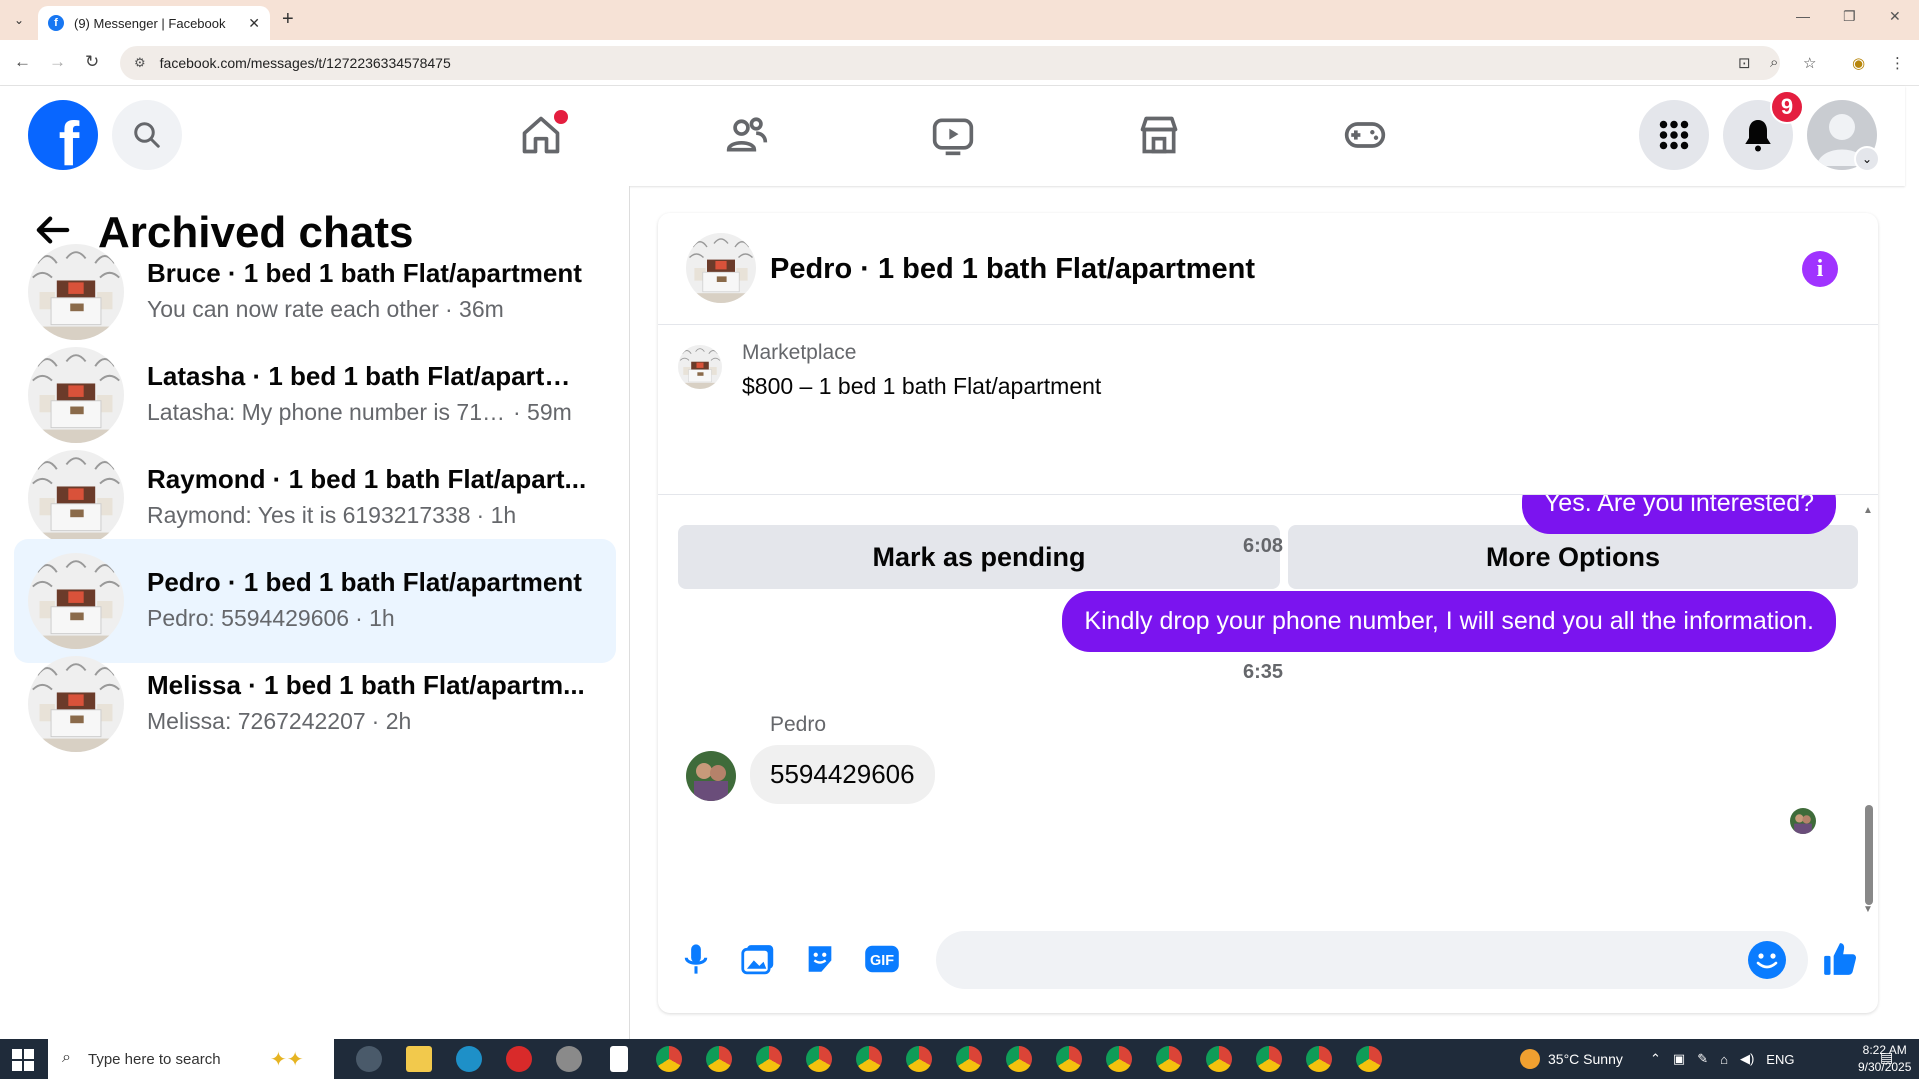 The width and height of the screenshot is (1919, 1079). I want to click on forward-icon: →, so click(57, 62).